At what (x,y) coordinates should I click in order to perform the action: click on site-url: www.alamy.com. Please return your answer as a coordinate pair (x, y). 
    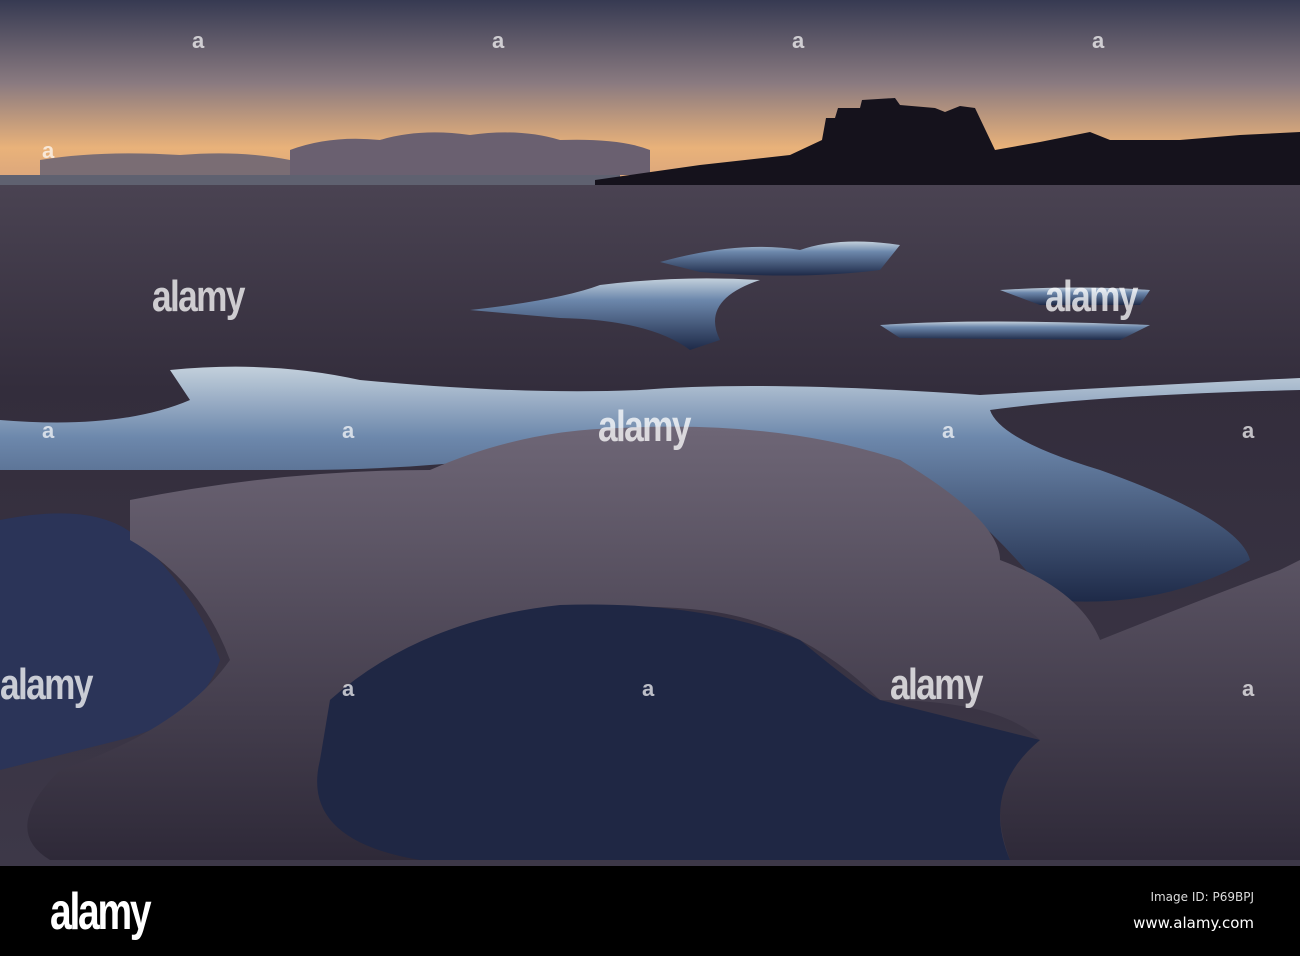
    Looking at the image, I should click on (1193, 923).